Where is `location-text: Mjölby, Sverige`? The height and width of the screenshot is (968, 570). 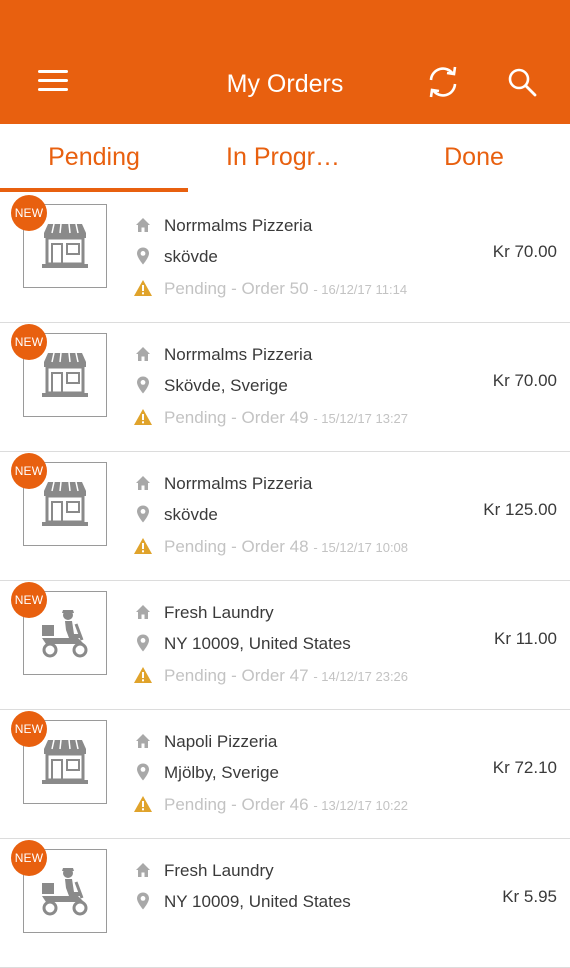
location-text: Mjölby, Sverige is located at coordinates (221, 772).